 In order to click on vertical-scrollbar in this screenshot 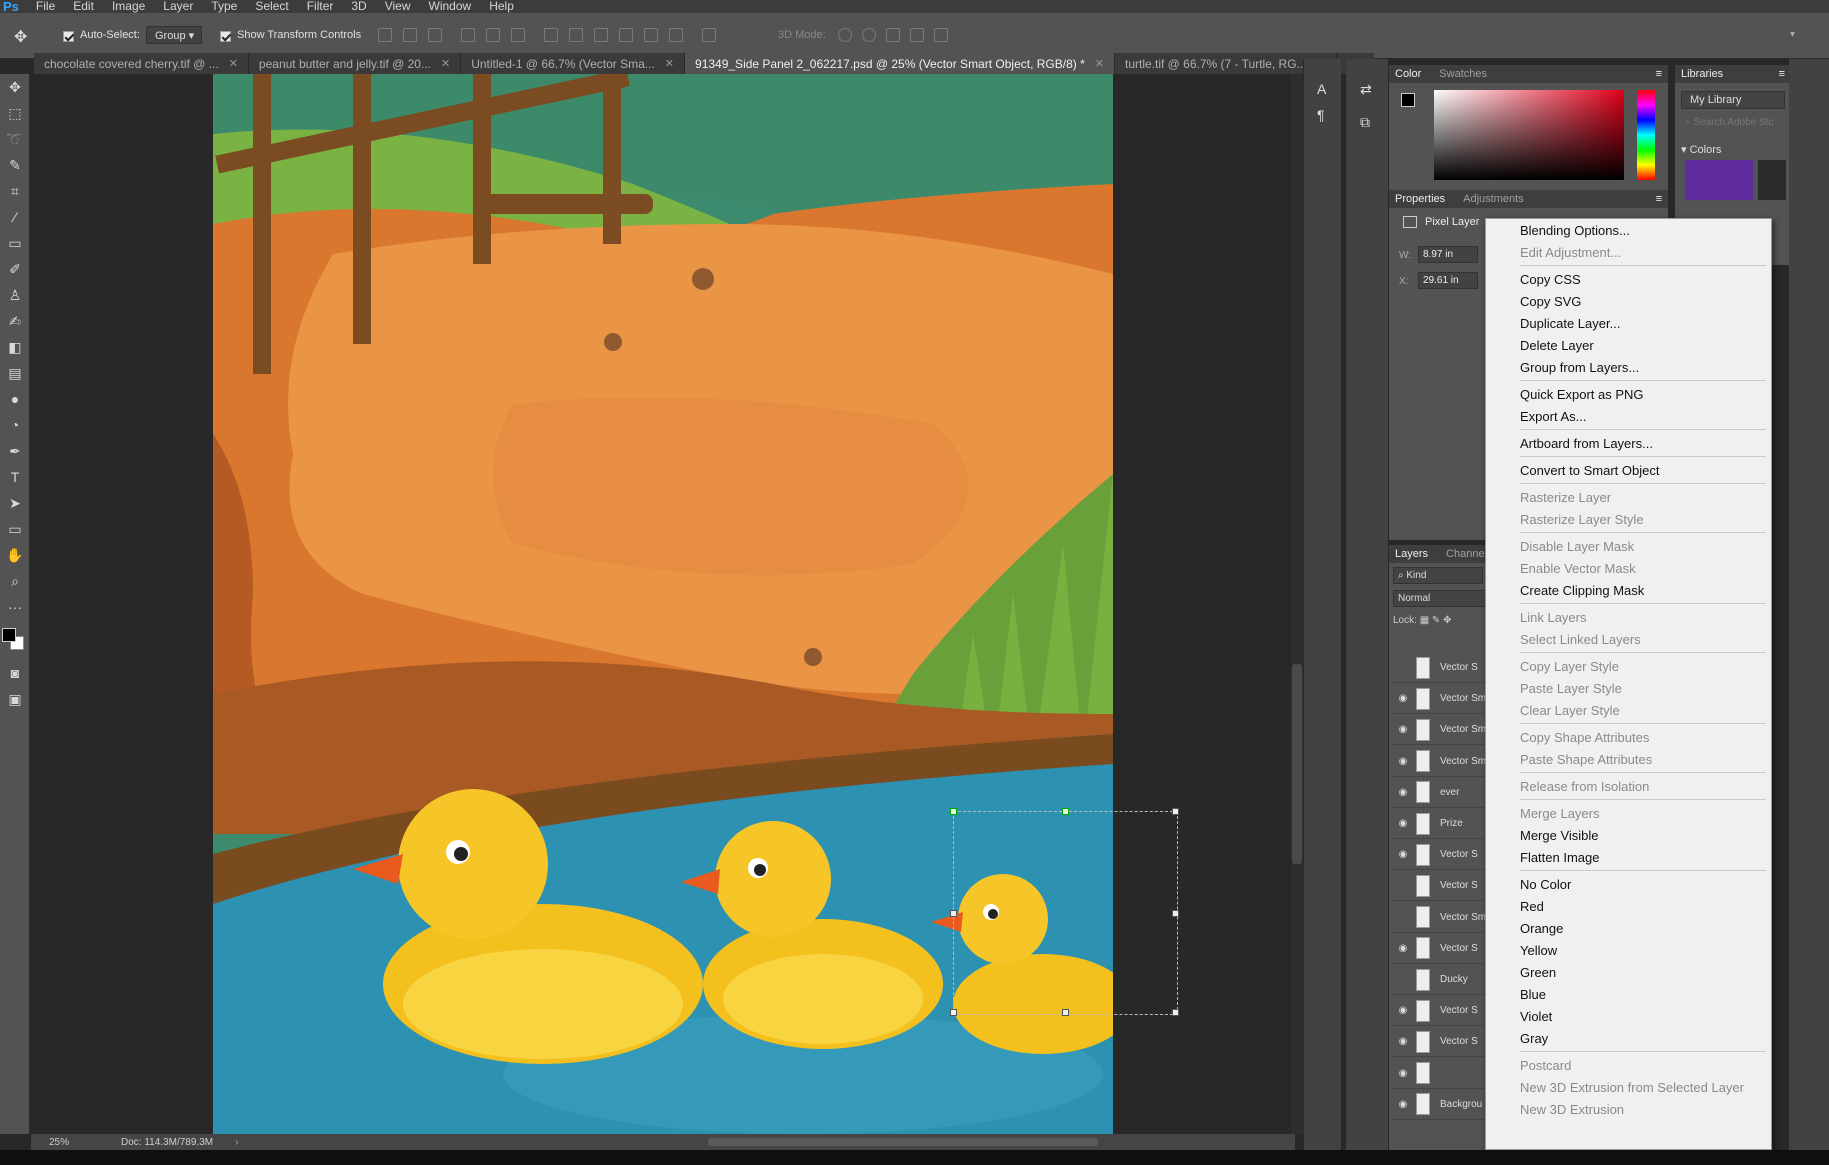, I will do `click(1297, 604)`.